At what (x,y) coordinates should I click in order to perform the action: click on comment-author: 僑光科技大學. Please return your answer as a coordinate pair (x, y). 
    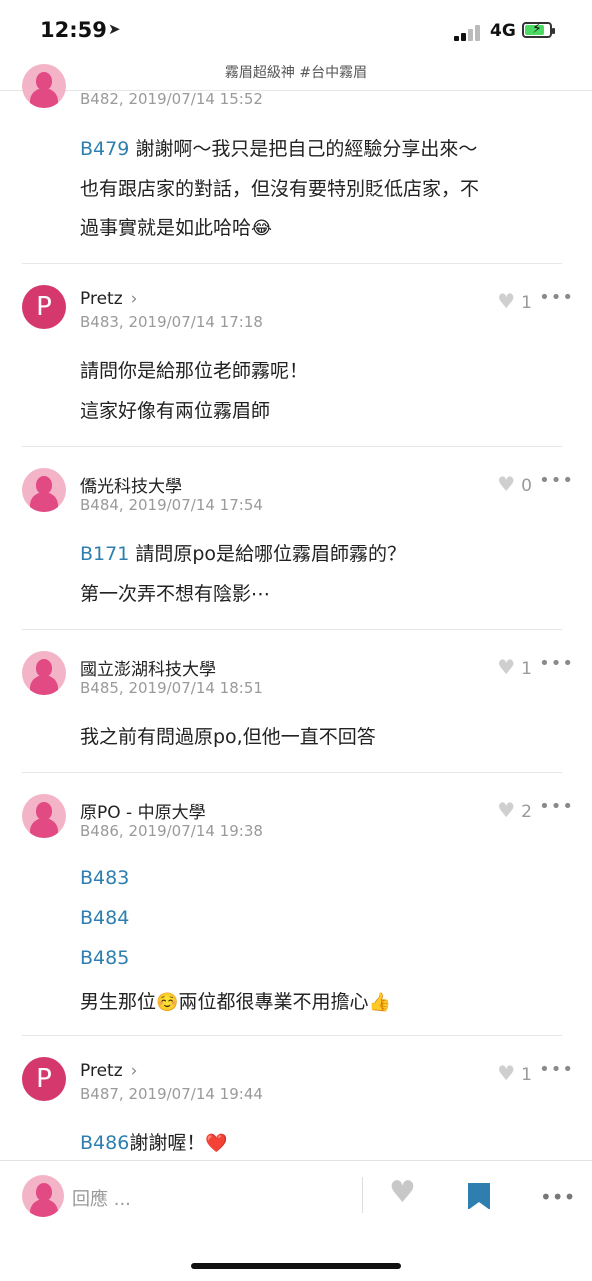
    Looking at the image, I should click on (131, 484).